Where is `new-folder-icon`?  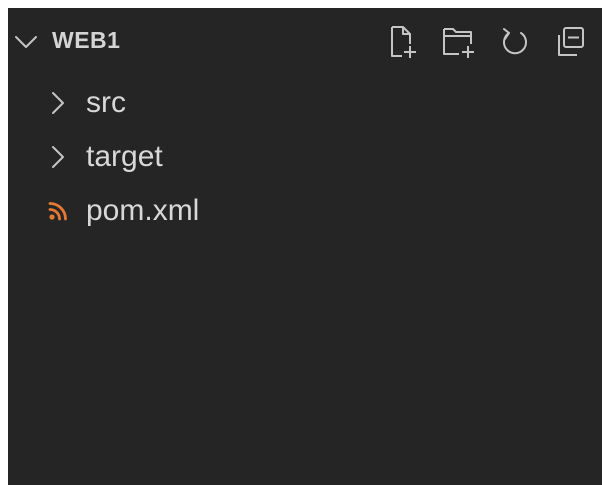
new-folder-icon is located at coordinates (458, 43).